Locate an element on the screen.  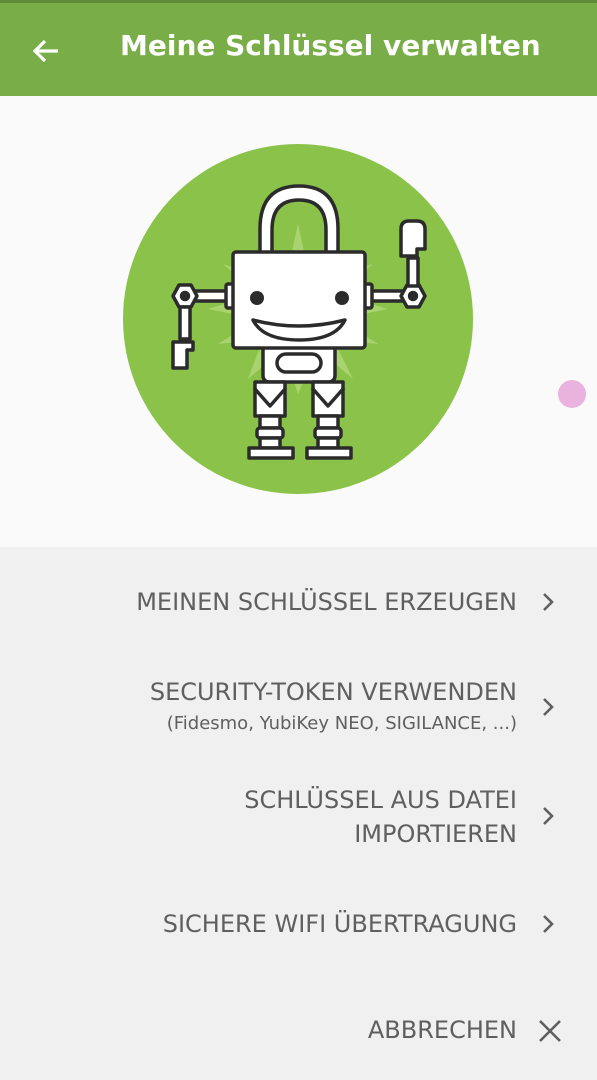
create-key-label: MEINEN SCHLÜSSEL ERZEUGEN is located at coordinates (326, 602).